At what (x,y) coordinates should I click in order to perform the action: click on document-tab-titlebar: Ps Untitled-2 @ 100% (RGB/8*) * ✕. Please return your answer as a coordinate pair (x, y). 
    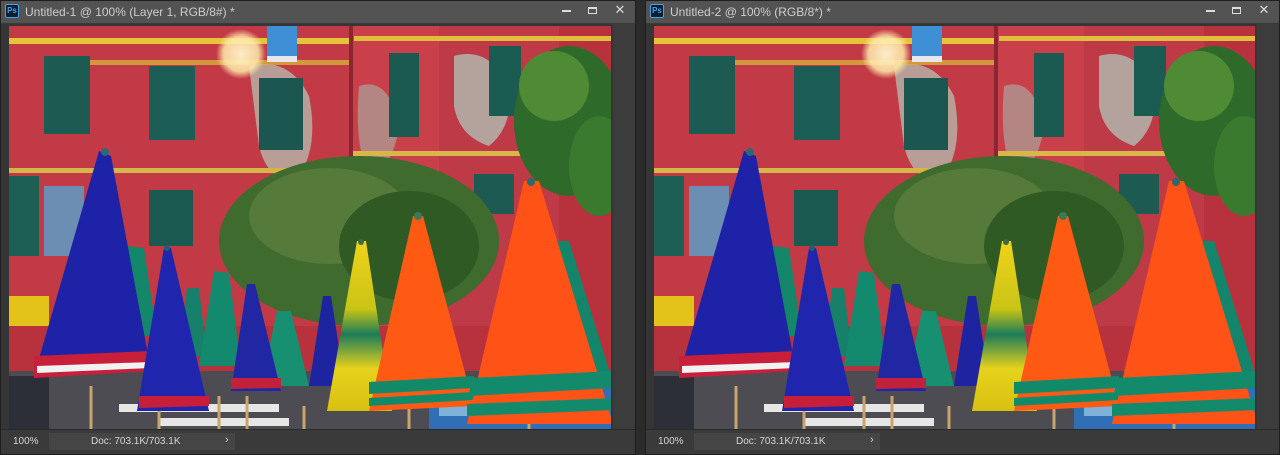
    Looking at the image, I should click on (962, 12).